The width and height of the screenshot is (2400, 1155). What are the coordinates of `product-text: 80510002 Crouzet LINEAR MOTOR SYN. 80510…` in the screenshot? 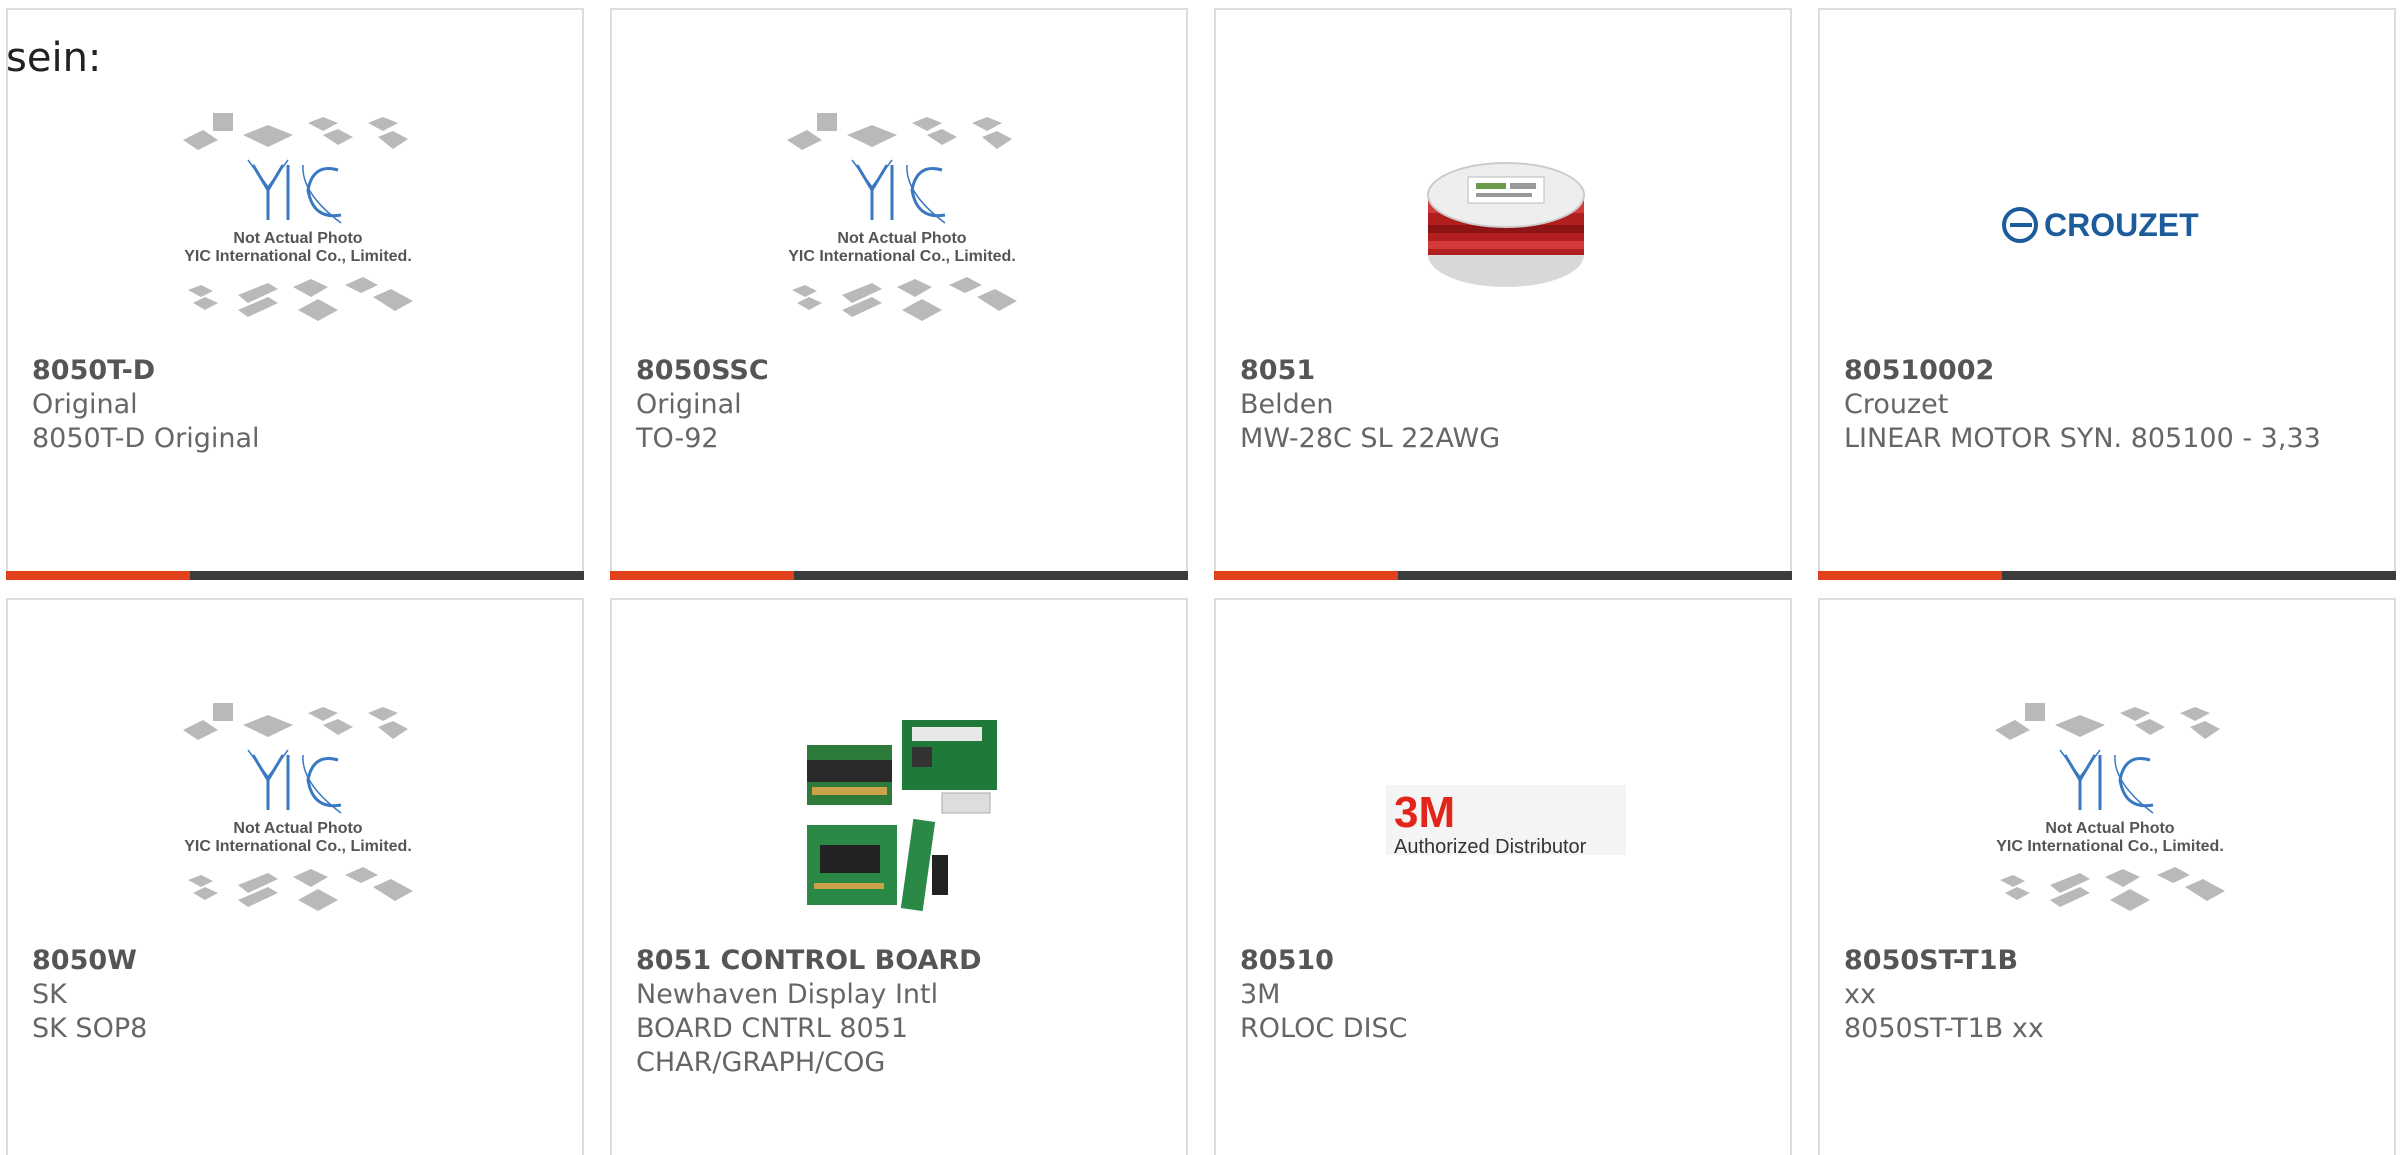 It's located at (2099, 405).